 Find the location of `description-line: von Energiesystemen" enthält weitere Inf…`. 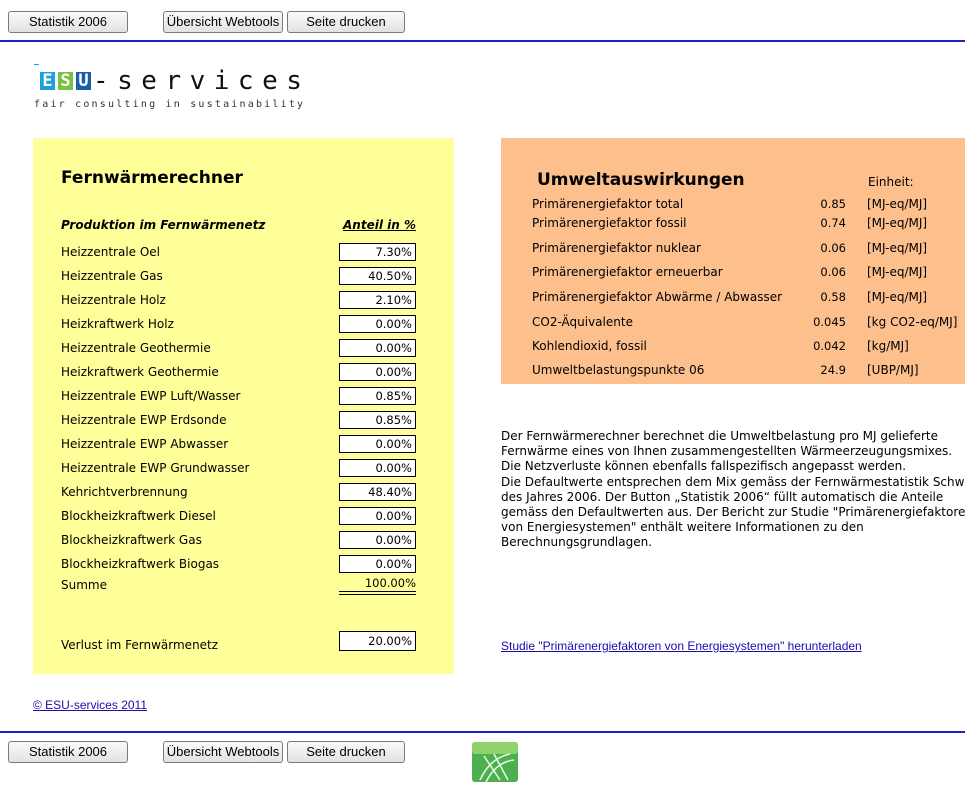

description-line: von Energiesystemen" enthält weitere Inf… is located at coordinates (682, 527).